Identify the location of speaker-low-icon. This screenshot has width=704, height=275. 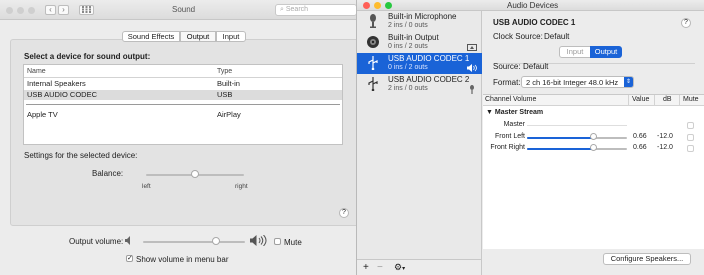
(127, 240).